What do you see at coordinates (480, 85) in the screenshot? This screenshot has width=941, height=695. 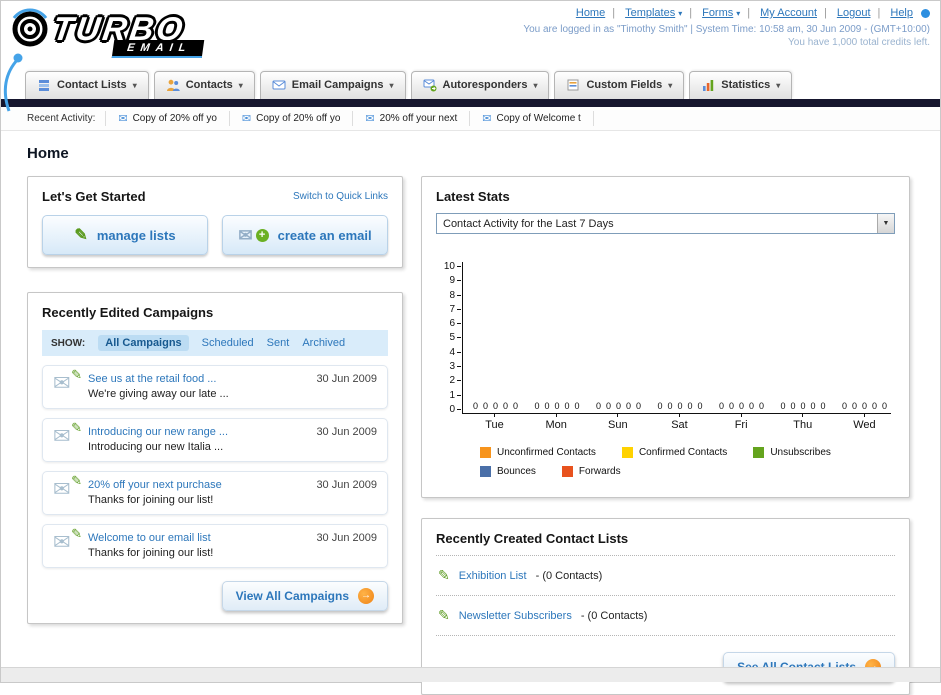 I see `tab-autoresponders: Autoresponders ▾` at bounding box center [480, 85].